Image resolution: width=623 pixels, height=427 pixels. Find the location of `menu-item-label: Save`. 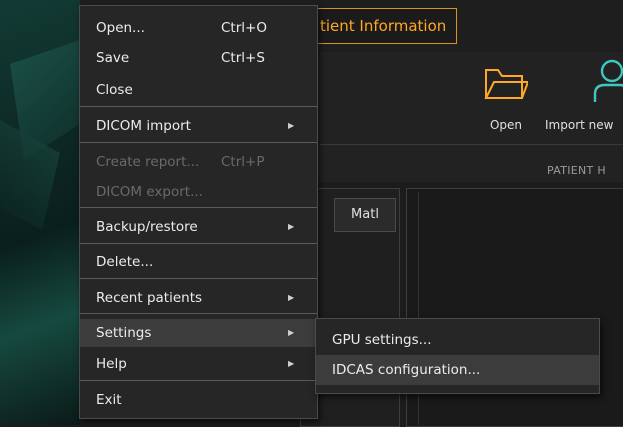

menu-item-label: Save is located at coordinates (113, 58).